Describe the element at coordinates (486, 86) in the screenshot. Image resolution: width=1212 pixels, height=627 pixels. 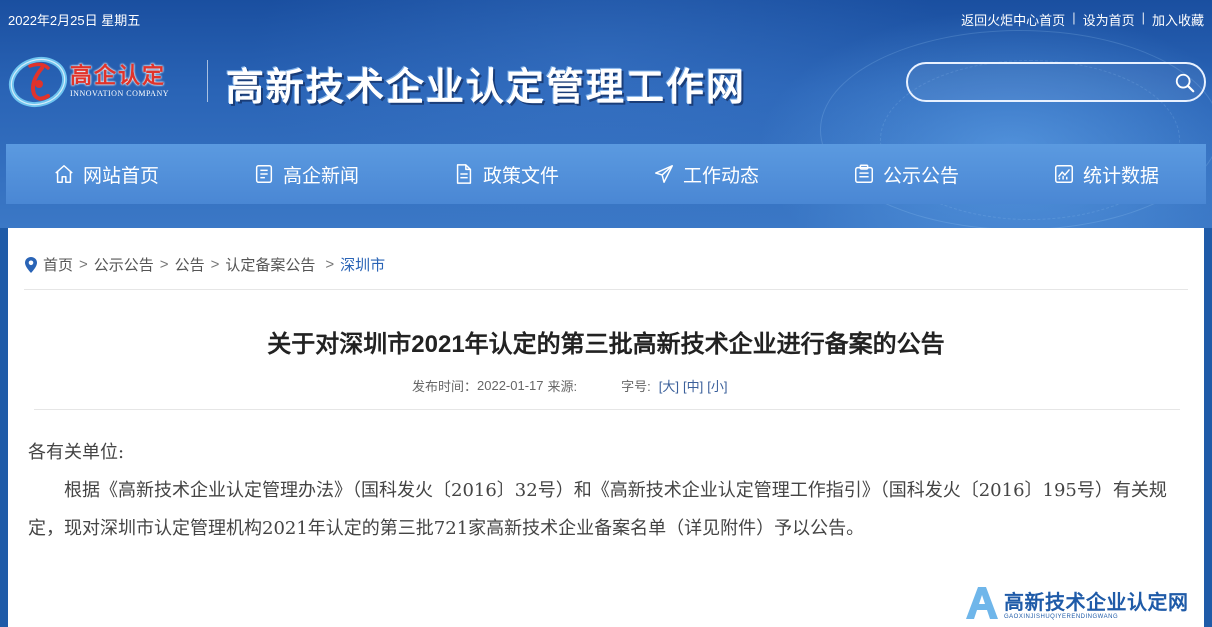
I see `site-title: 高新技术企业认定管理工作网` at that location.